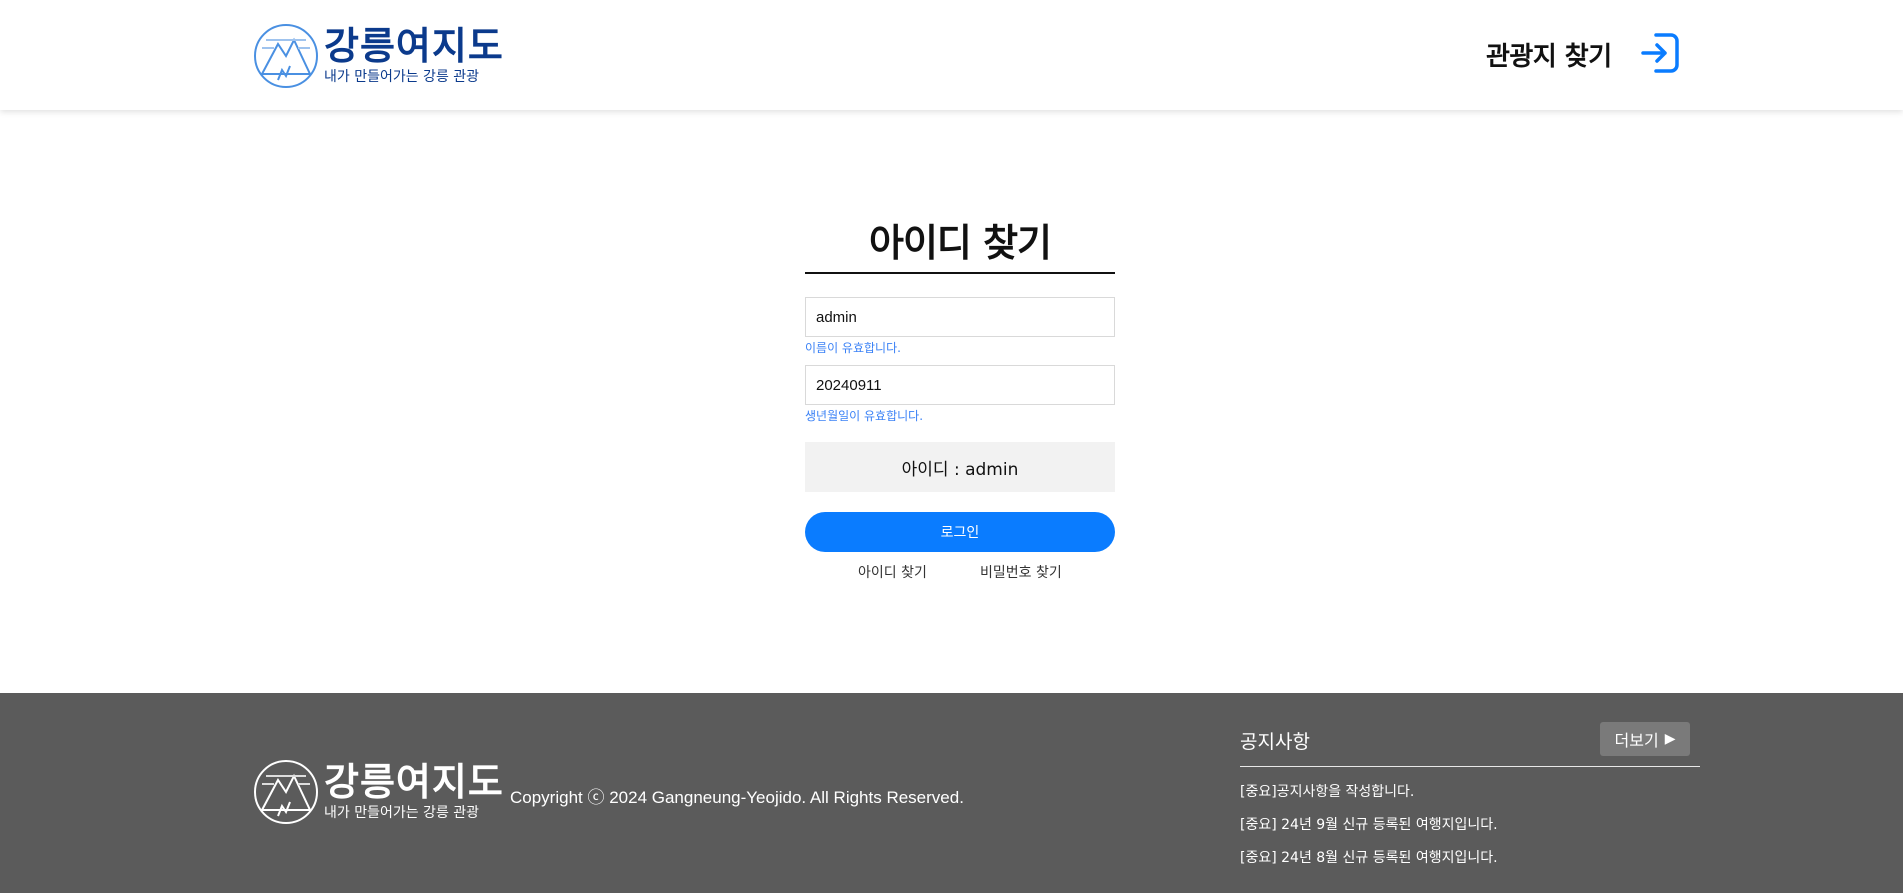 This screenshot has width=1903, height=893. Describe the element at coordinates (1470, 766) in the screenshot. I see `notice-divider` at that location.